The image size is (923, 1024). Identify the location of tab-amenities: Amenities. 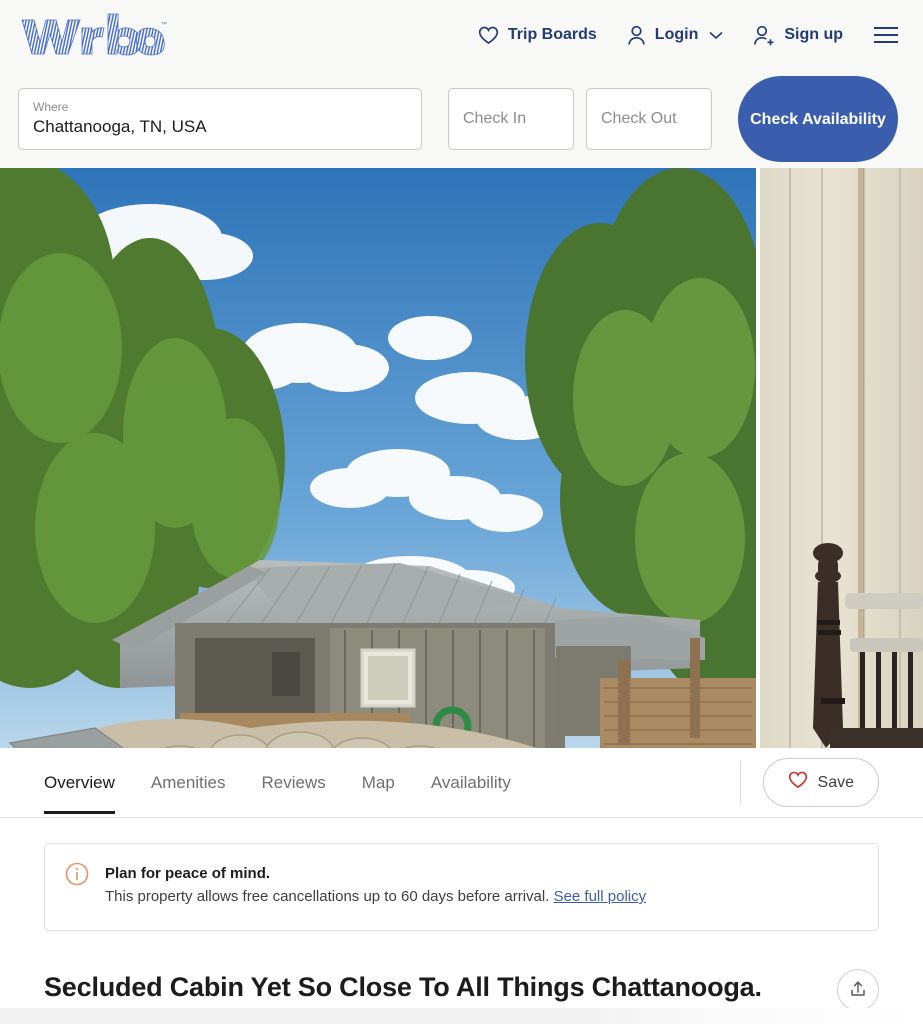
(188, 783).